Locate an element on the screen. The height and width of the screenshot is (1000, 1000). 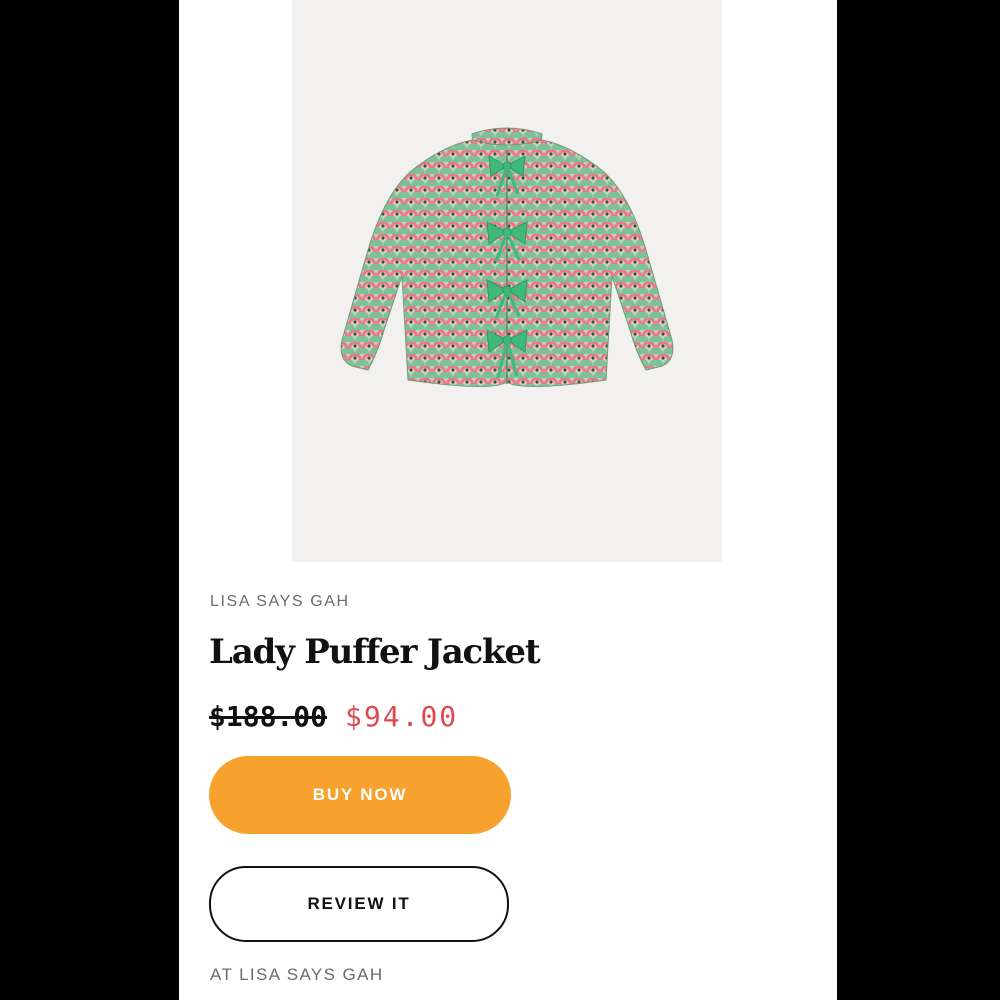
brand-name: LISA SAYS GAH is located at coordinates (280, 602).